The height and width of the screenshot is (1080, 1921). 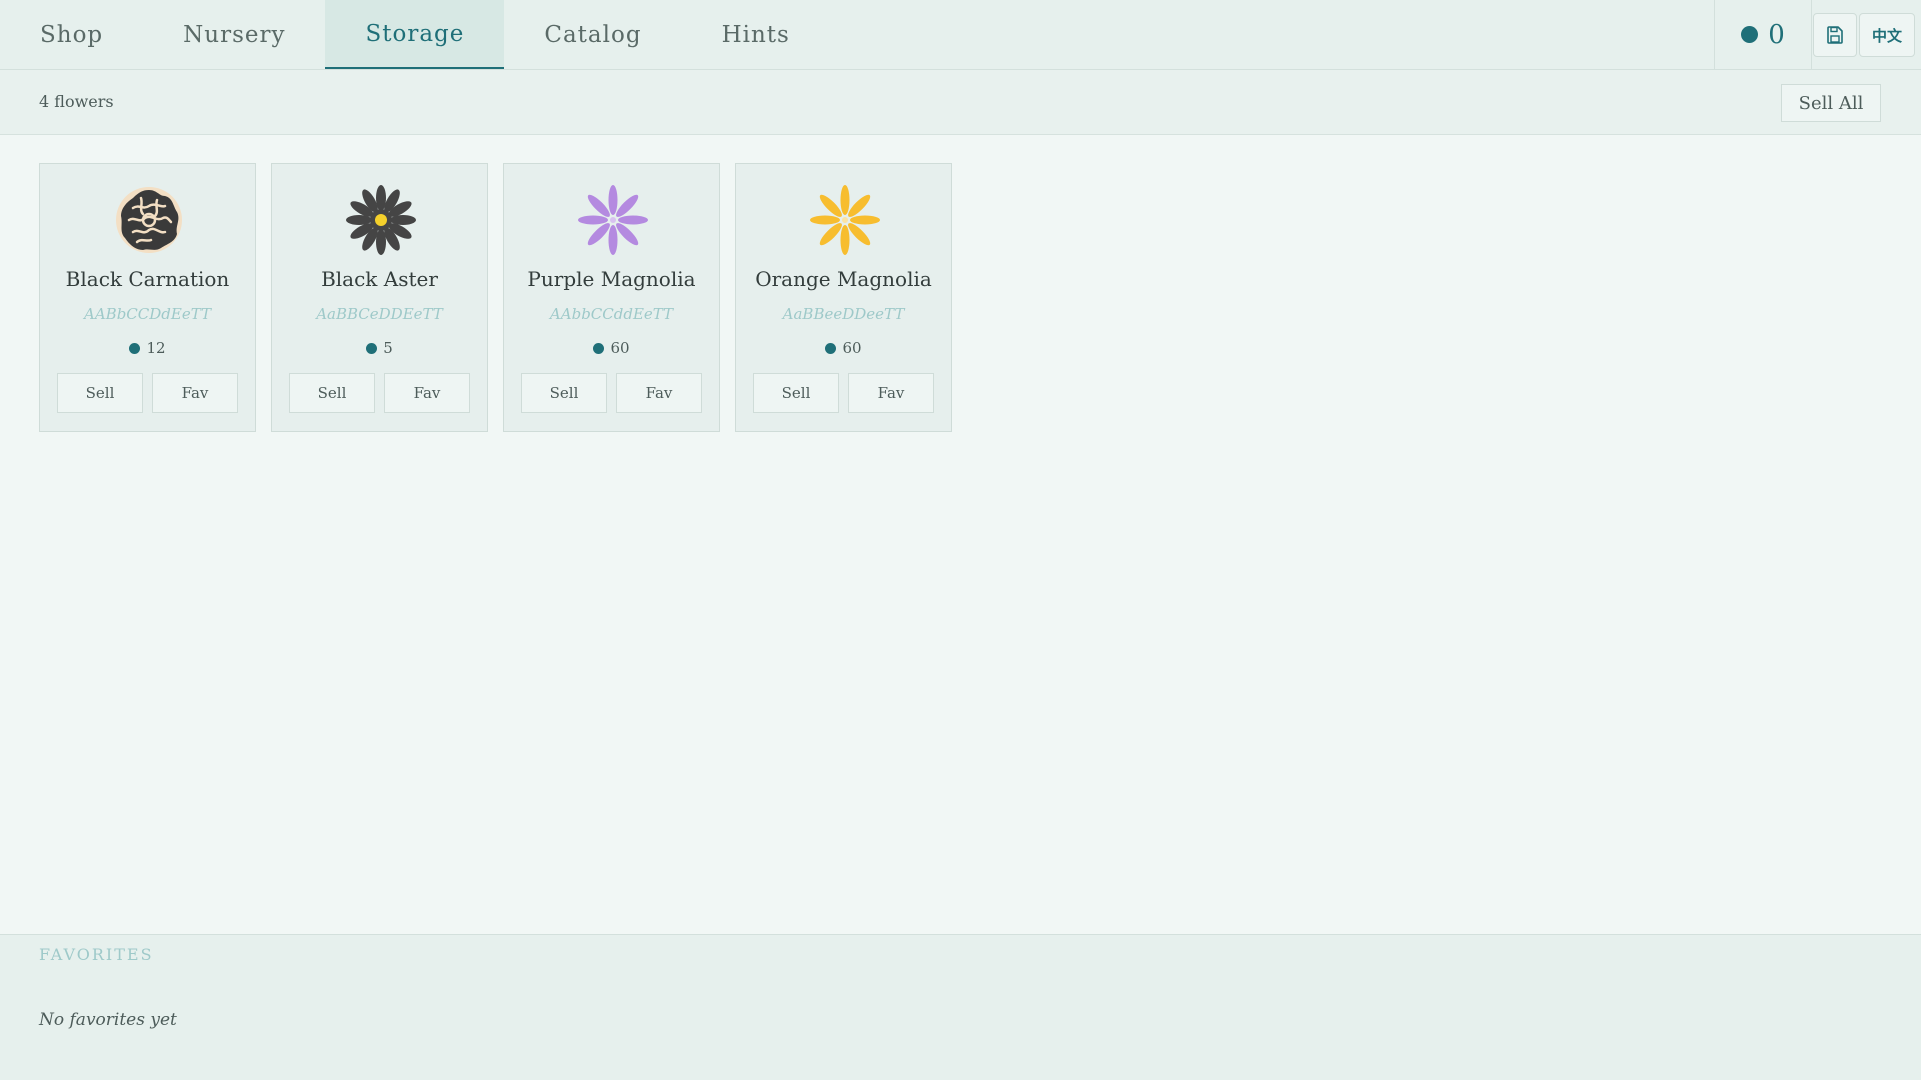 What do you see at coordinates (156, 348) in the screenshot?
I see `flower-price-value: 12` at bounding box center [156, 348].